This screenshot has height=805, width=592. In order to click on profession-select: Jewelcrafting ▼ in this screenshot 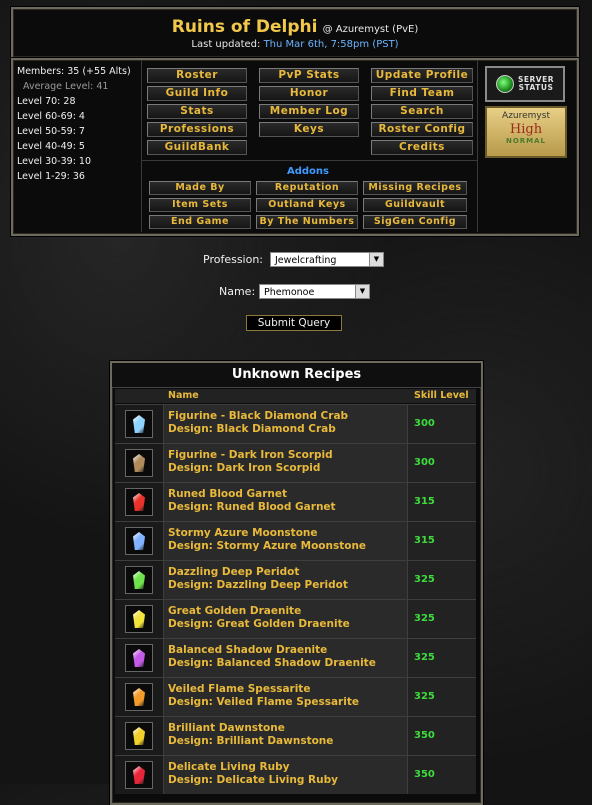, I will do `click(327, 259)`.